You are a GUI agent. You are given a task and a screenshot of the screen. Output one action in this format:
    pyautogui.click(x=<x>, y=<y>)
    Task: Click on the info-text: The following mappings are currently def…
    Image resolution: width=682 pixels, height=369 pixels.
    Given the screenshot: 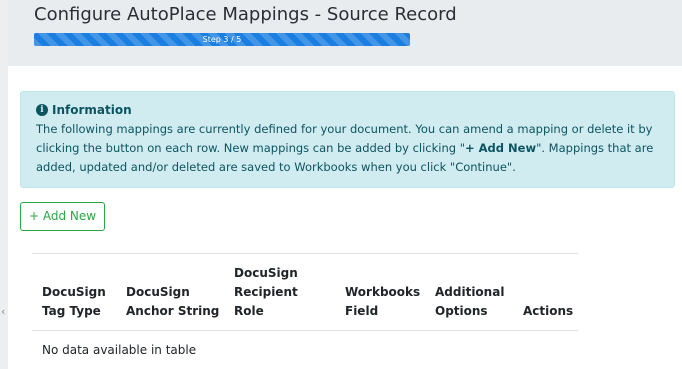 What is the action you would take?
    pyautogui.click(x=348, y=148)
    